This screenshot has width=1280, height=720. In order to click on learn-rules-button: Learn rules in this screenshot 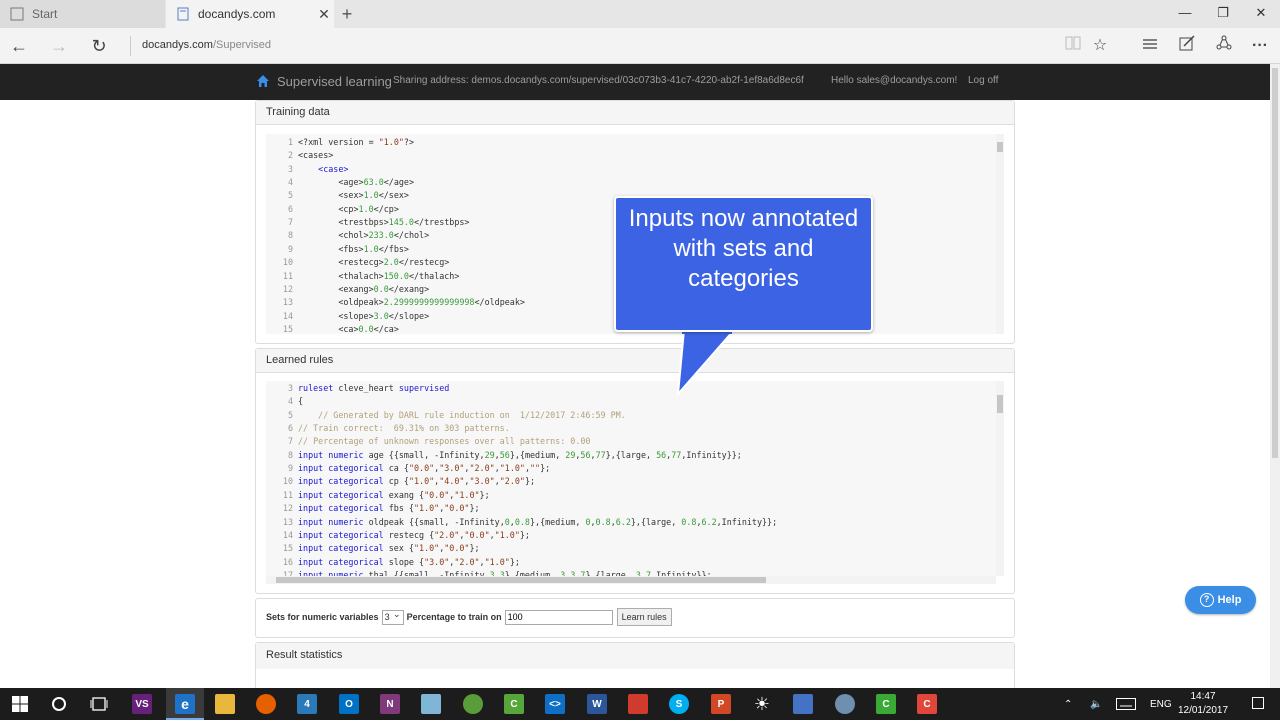, I will do `click(644, 617)`.